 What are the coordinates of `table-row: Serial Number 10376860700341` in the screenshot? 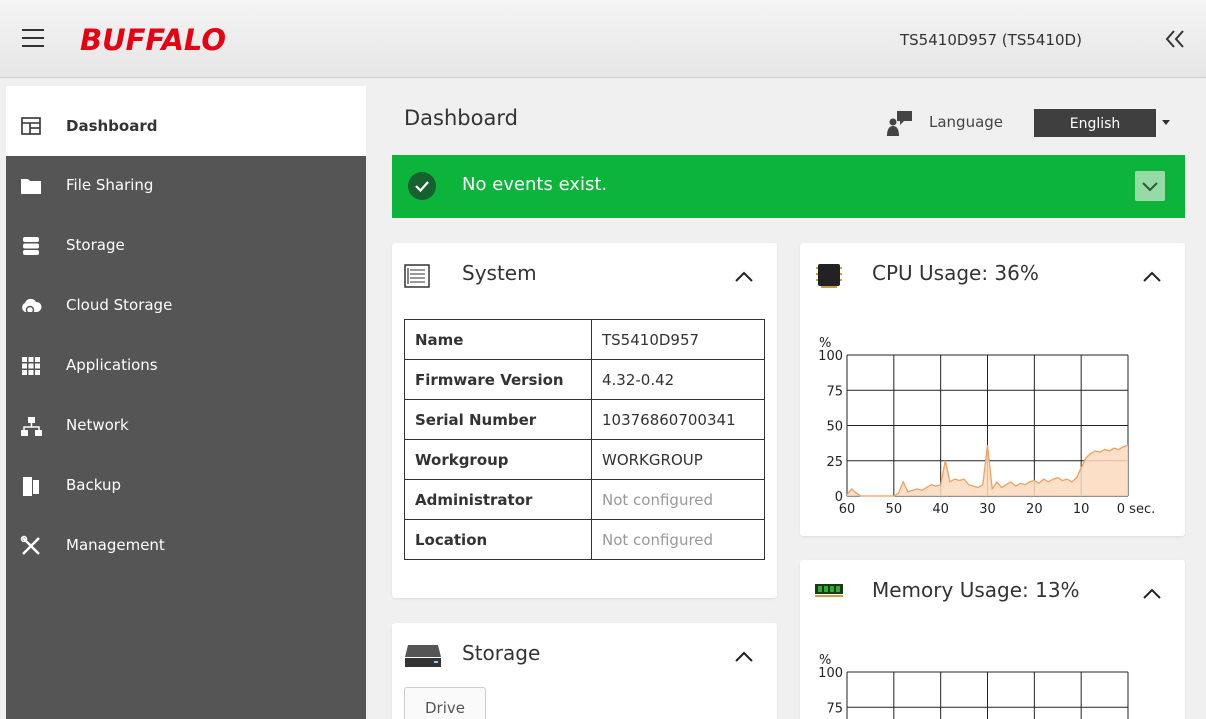 It's located at (584, 419).